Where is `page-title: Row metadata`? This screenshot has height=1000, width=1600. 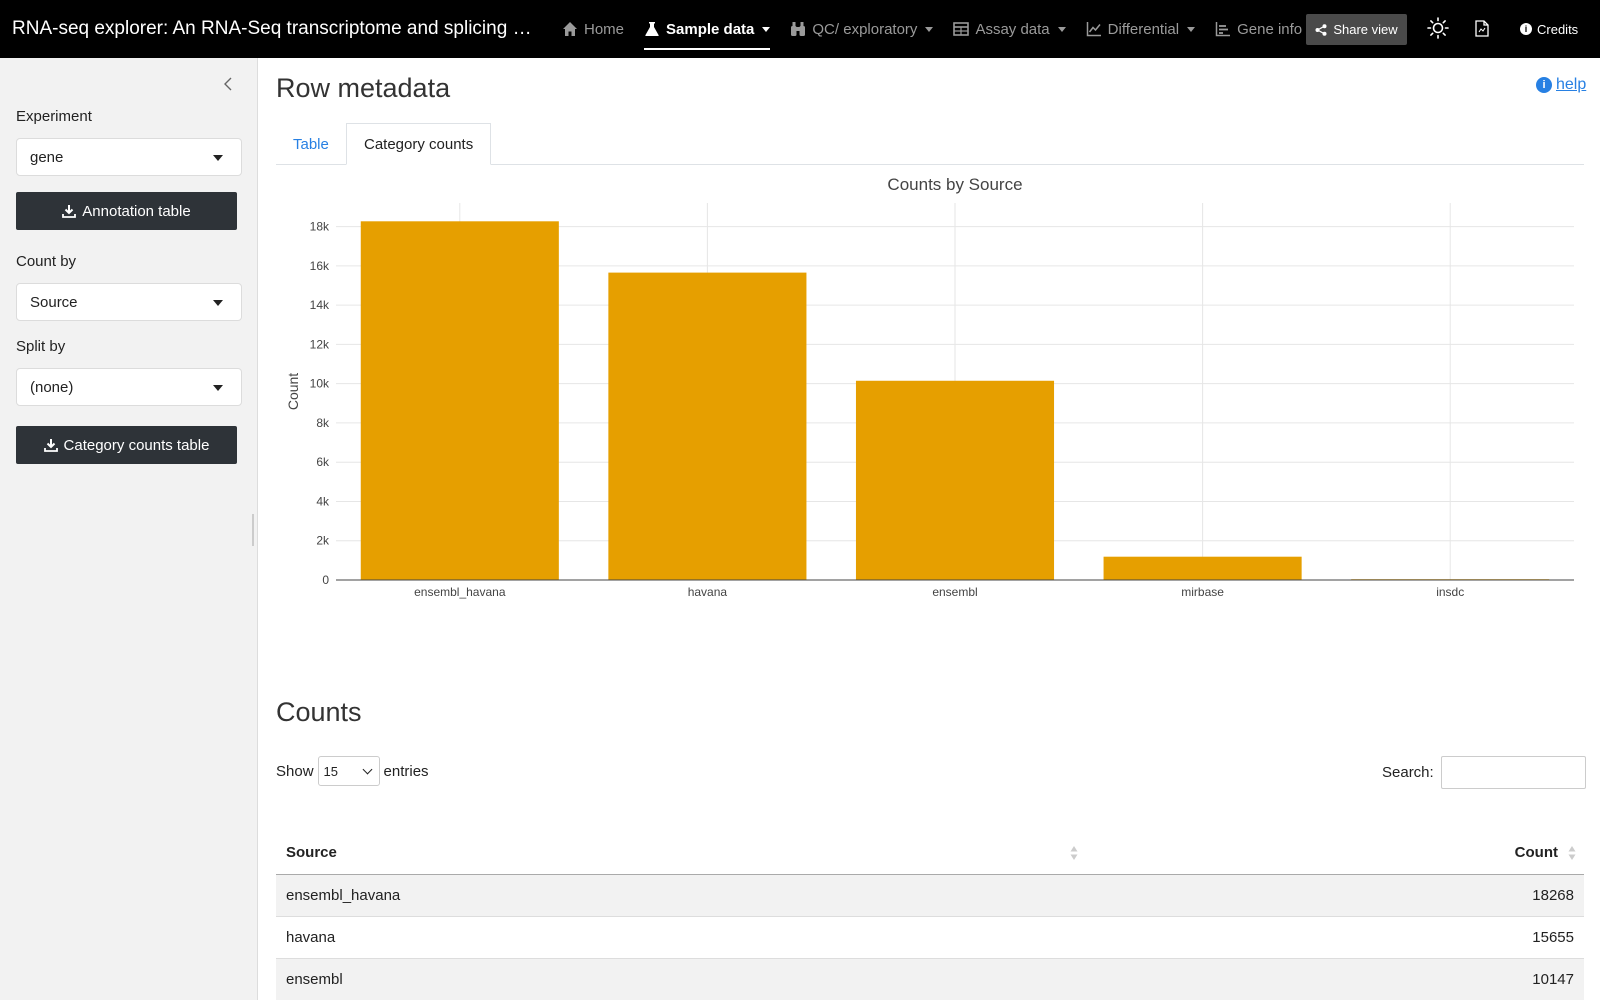 page-title: Row metadata is located at coordinates (363, 88).